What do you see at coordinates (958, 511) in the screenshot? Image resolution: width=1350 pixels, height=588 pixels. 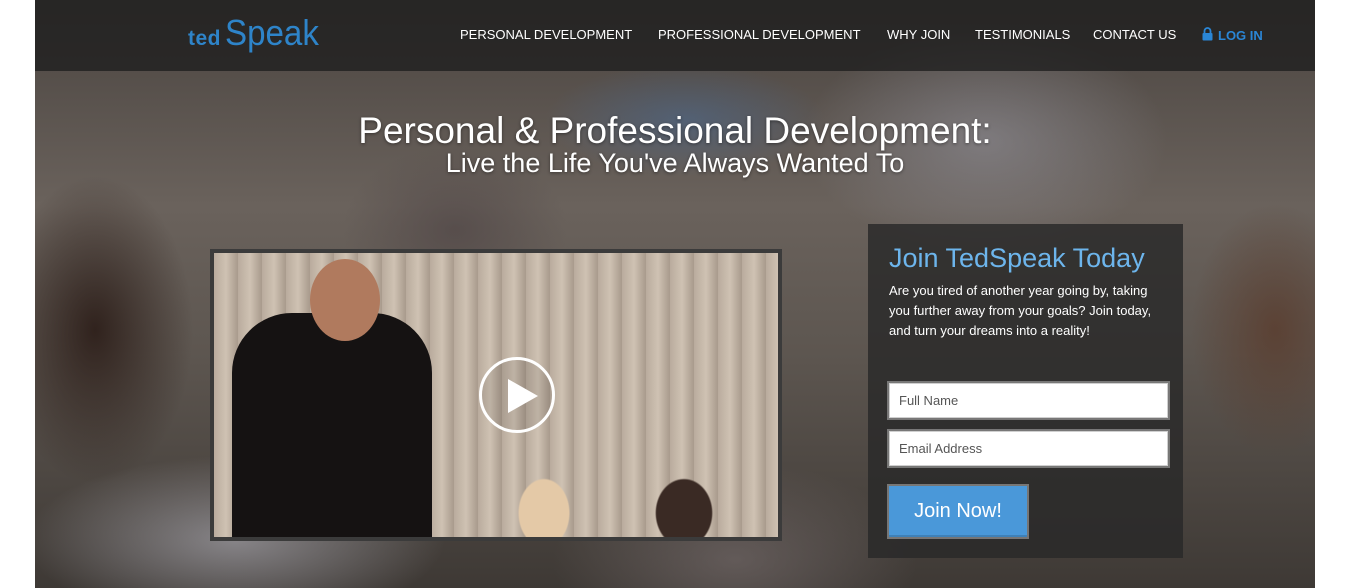 I see `join-now-button: Join Now!` at bounding box center [958, 511].